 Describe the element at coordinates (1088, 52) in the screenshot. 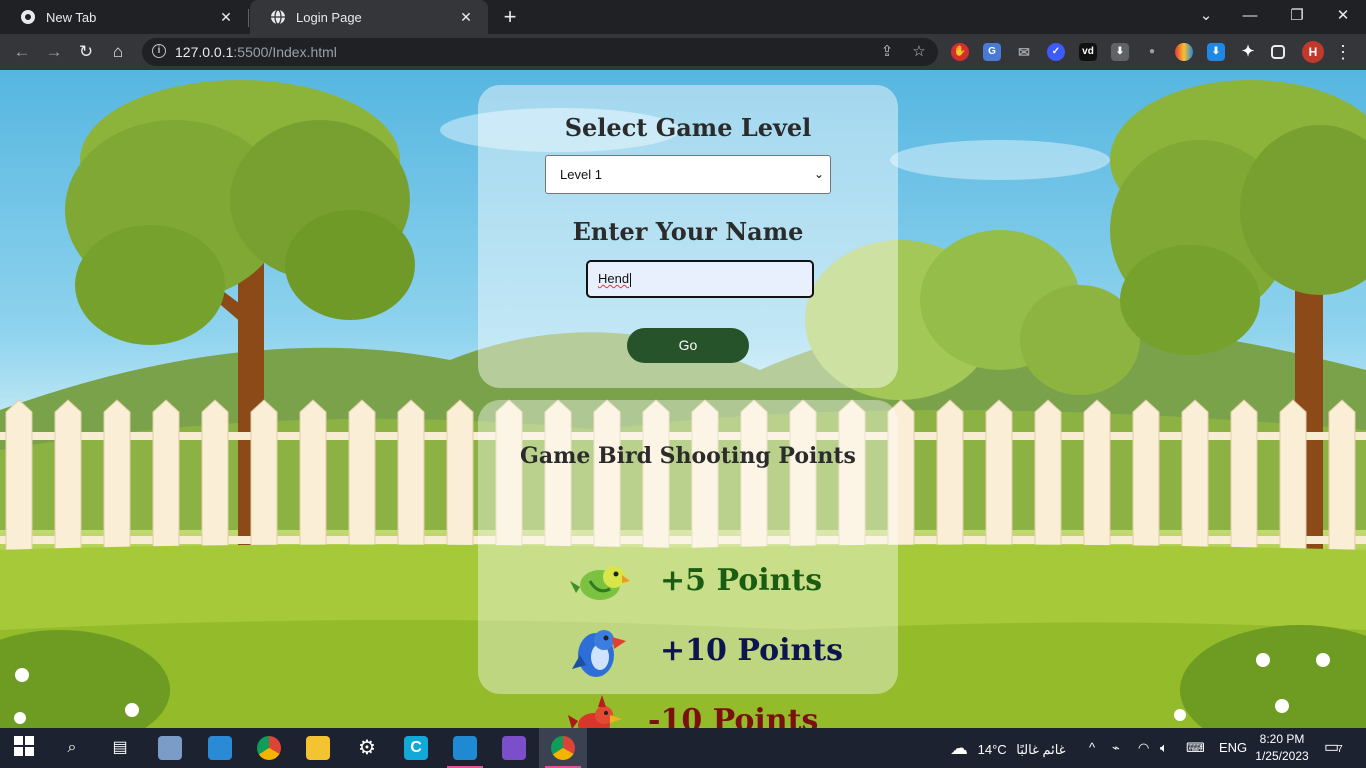

I see `vd-extension-icon: vd` at that location.